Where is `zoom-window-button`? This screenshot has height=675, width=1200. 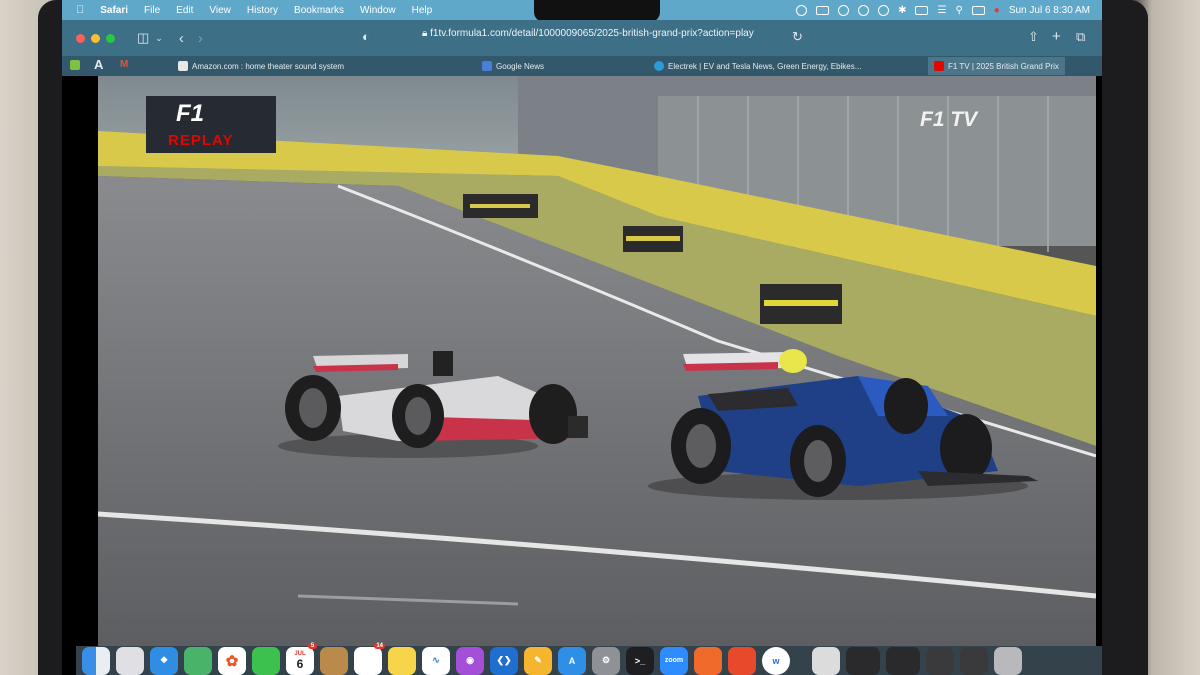
zoom-window-button is located at coordinates (110, 38).